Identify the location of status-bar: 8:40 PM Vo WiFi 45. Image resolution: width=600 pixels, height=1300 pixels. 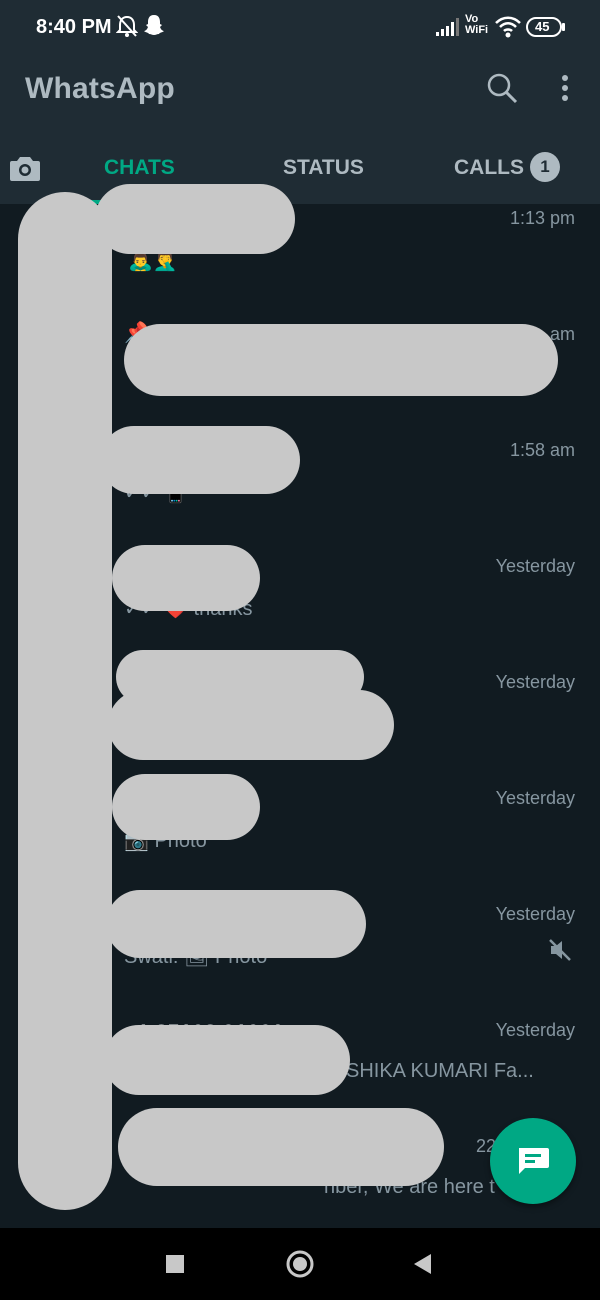
(300, 28).